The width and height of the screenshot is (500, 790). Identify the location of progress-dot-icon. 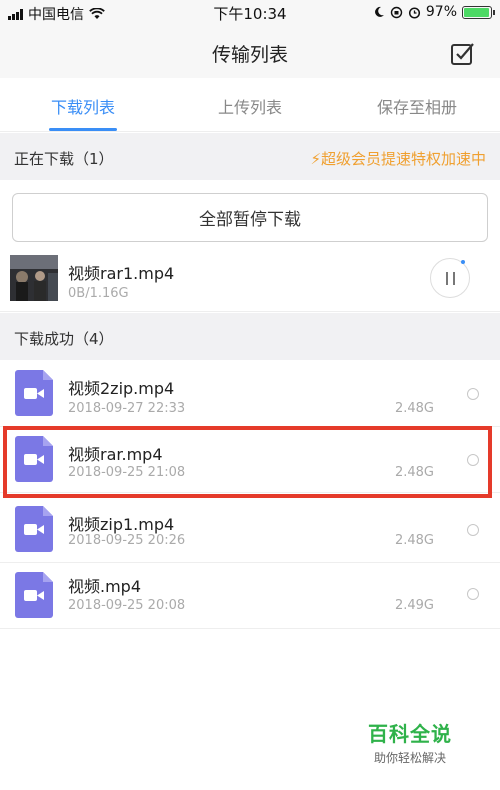
(463, 262).